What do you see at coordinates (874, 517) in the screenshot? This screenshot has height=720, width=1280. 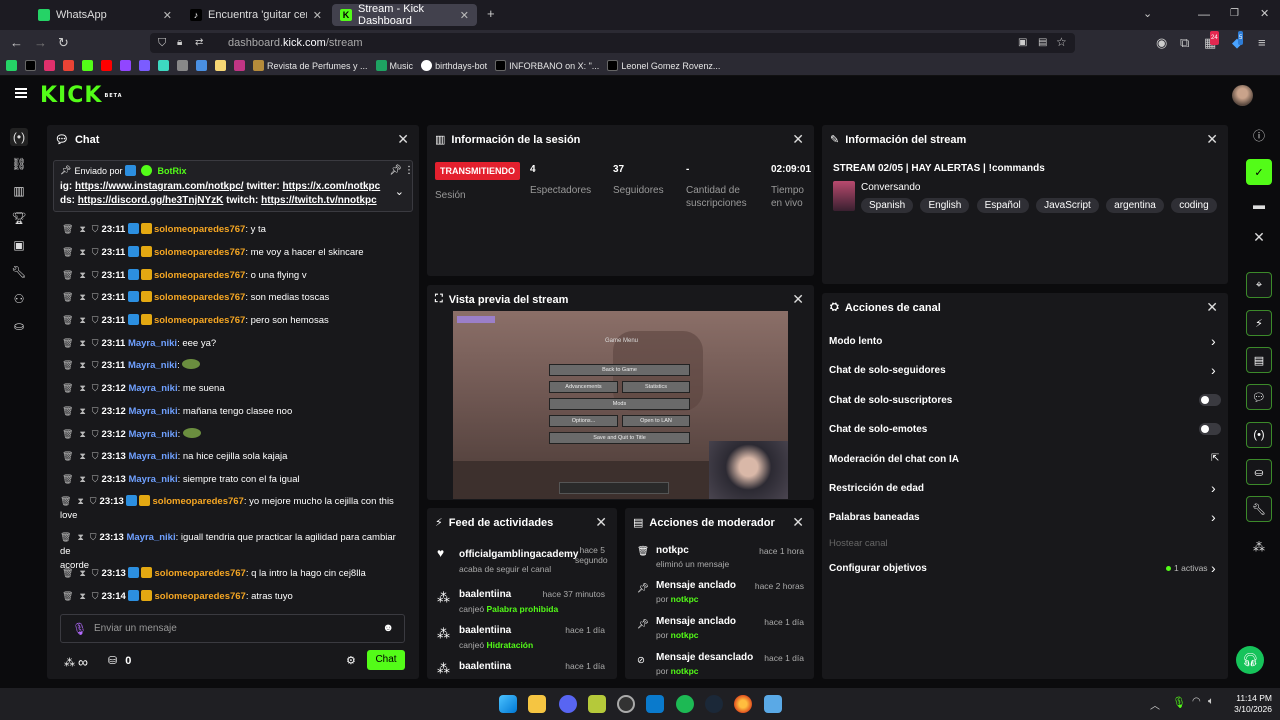 I see `banned-words-action: Palabras baneadas` at bounding box center [874, 517].